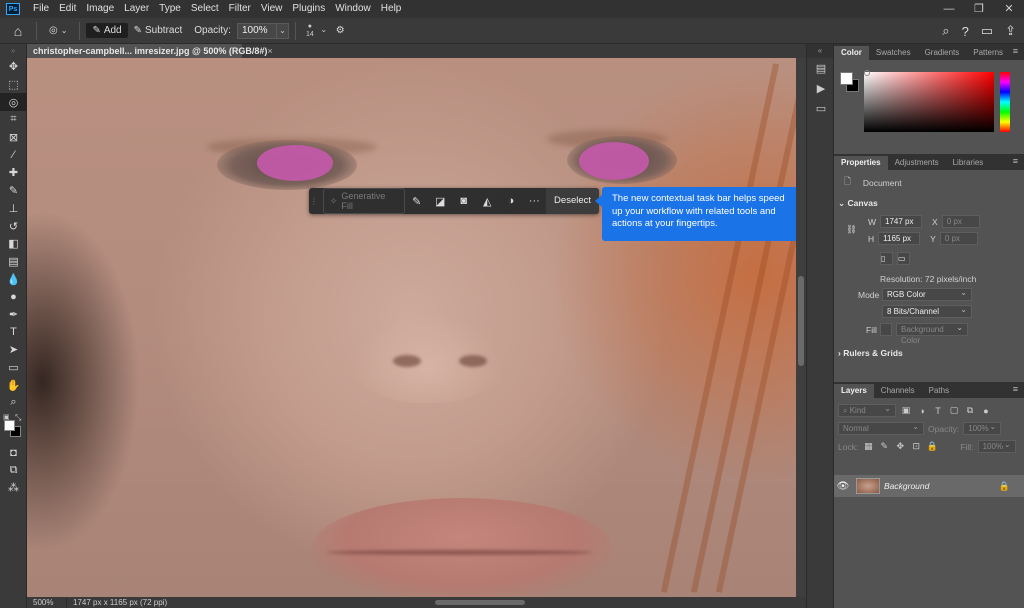  What do you see at coordinates (821, 108) in the screenshot?
I see `comments-panel-icon: ▭` at bounding box center [821, 108].